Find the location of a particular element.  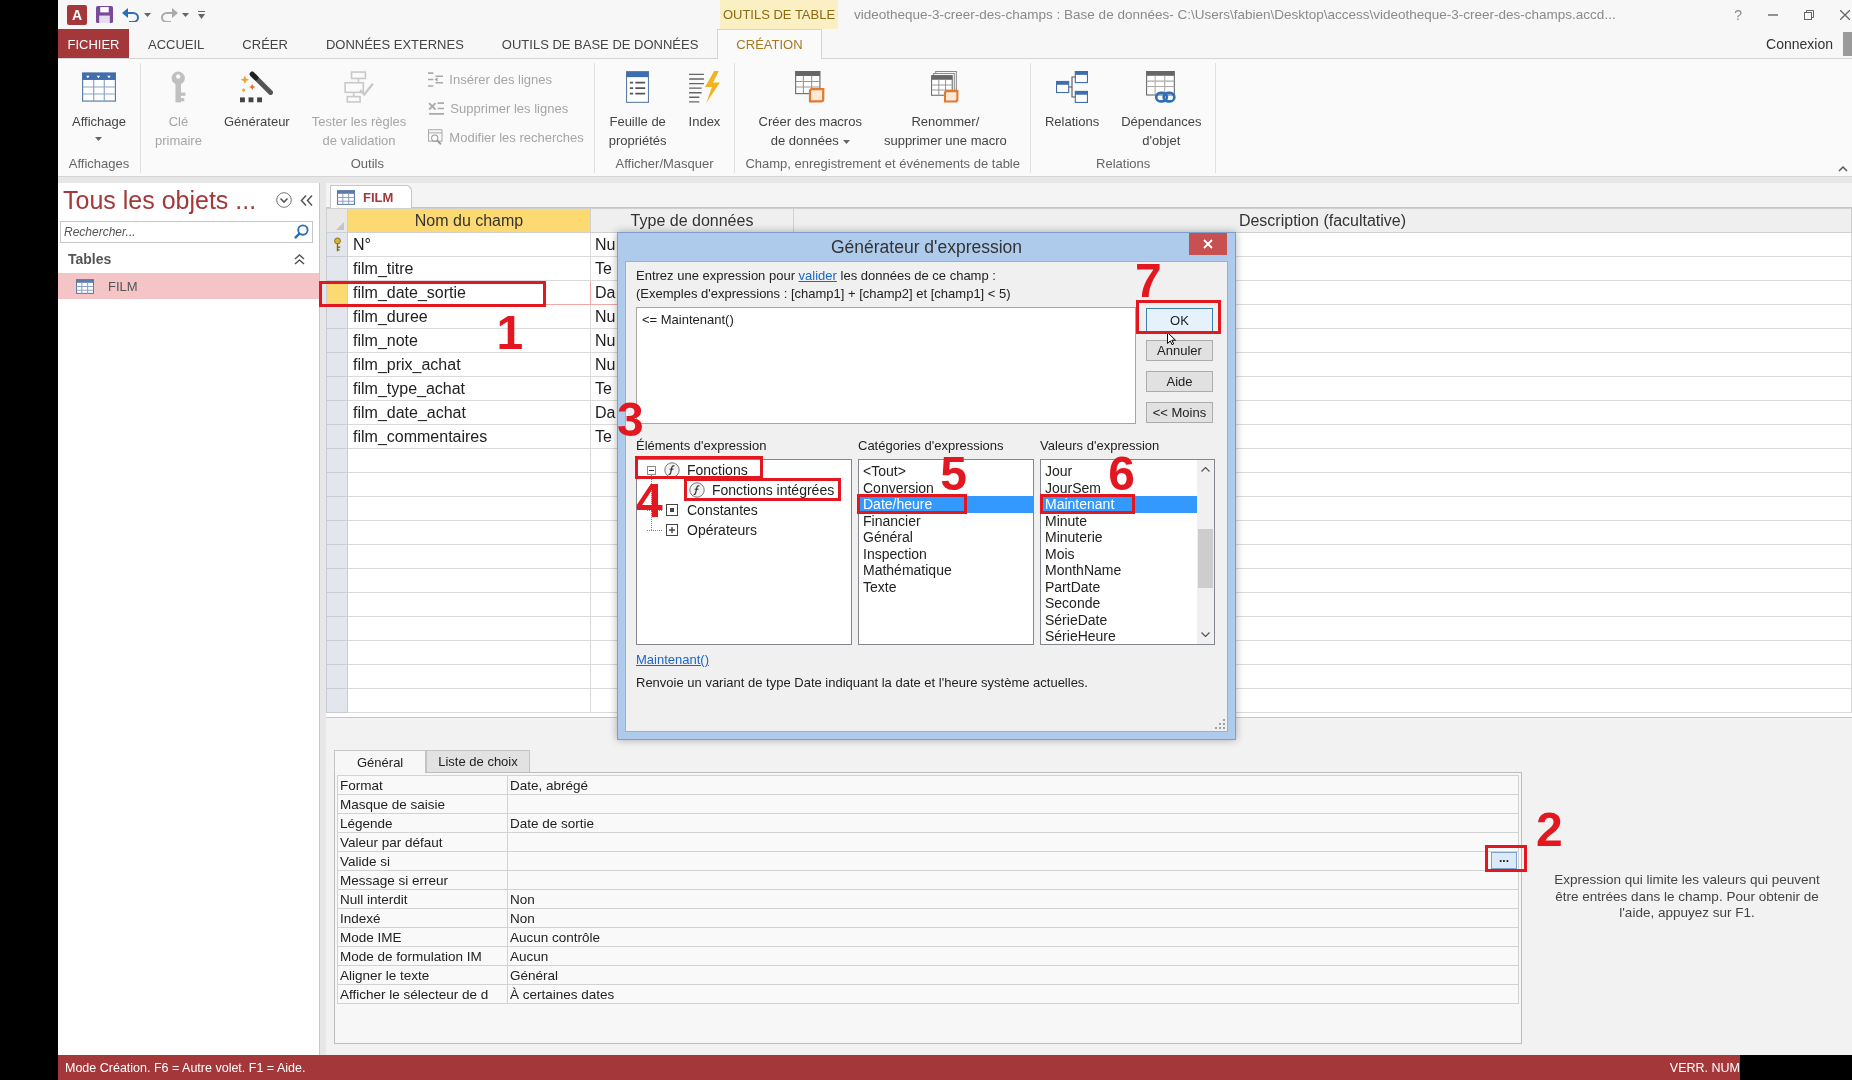

value-item: PartDate is located at coordinates (1072, 586).